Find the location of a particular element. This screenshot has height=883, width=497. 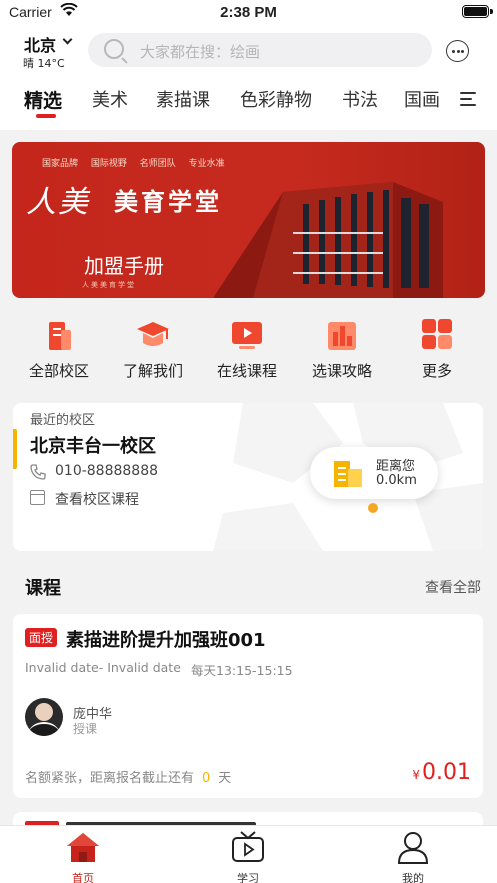

shortcut-label: 在线课程 is located at coordinates (246, 371).